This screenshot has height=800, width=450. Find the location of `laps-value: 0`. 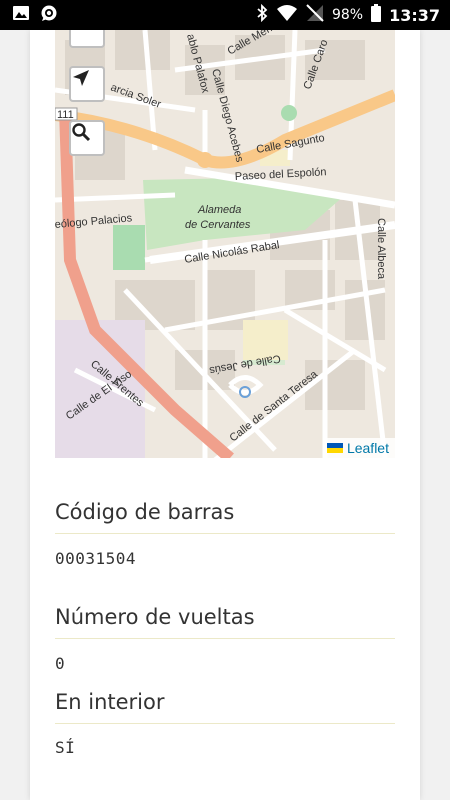

laps-value: 0 is located at coordinates (60, 663).